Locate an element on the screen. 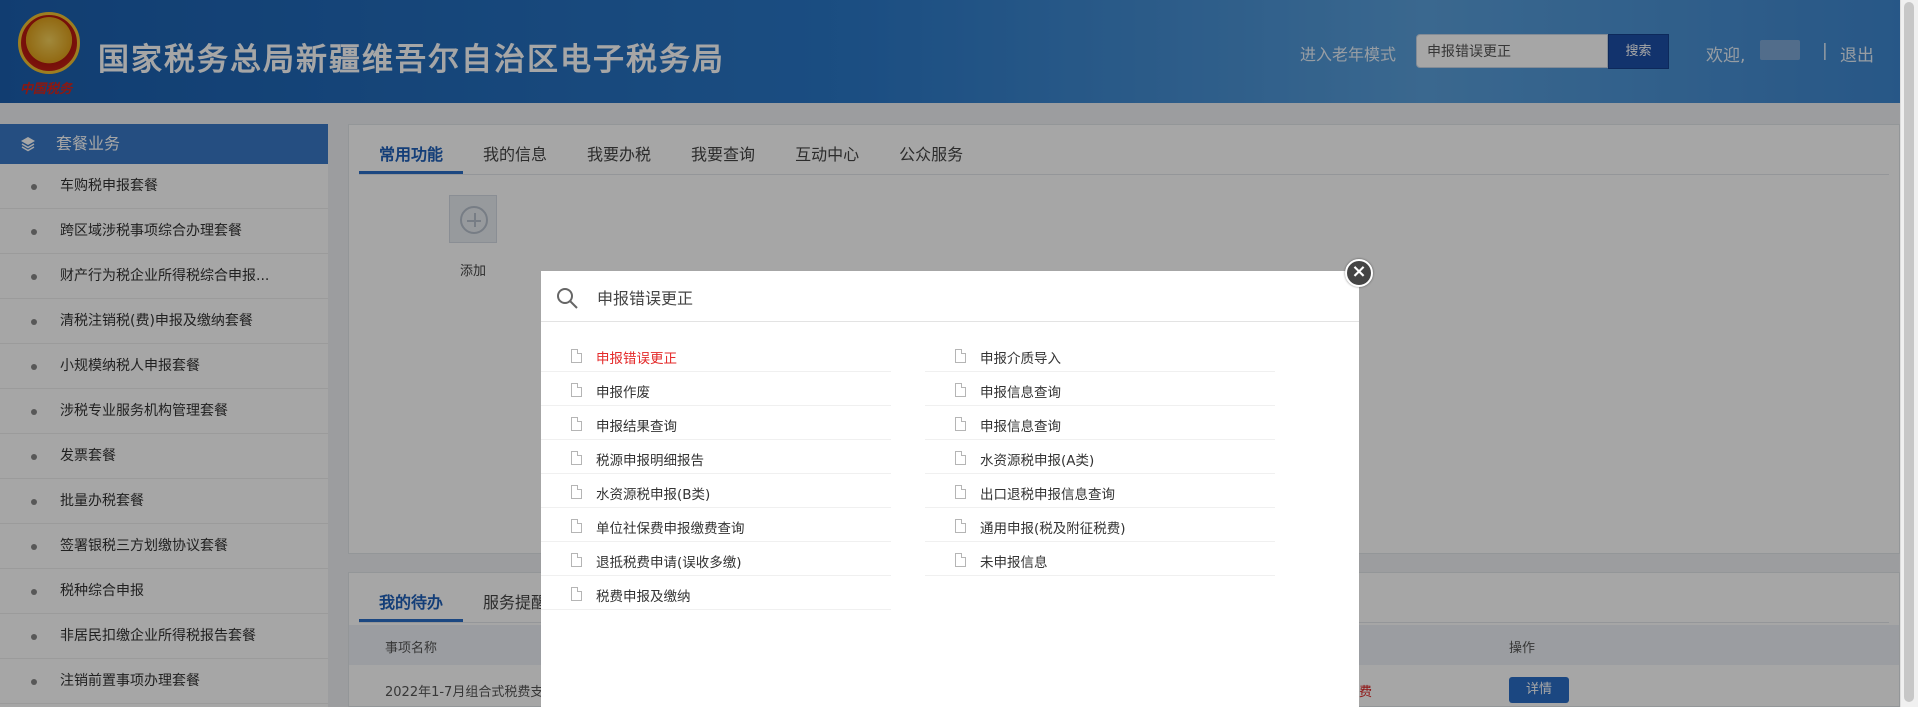 Image resolution: width=1918 pixels, height=707 pixels. result-item: 水资源税申报(B类) is located at coordinates (716, 491).